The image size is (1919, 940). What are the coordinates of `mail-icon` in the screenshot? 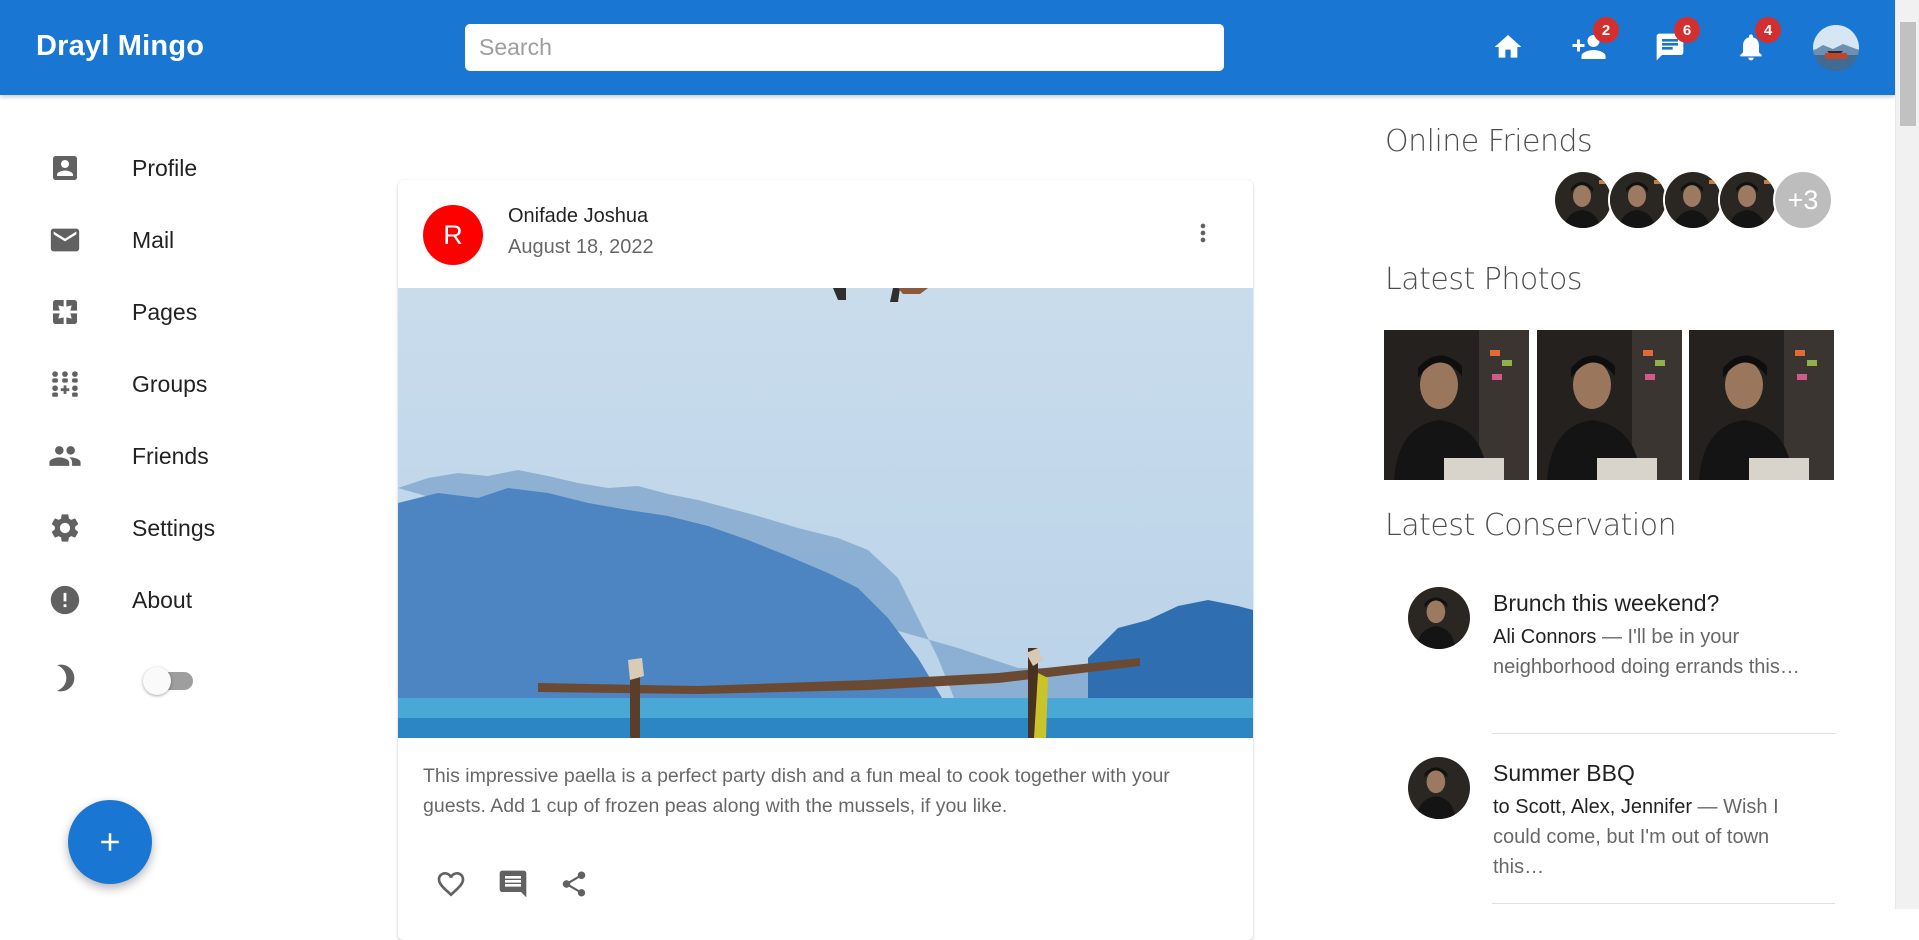 It's located at (65, 240).